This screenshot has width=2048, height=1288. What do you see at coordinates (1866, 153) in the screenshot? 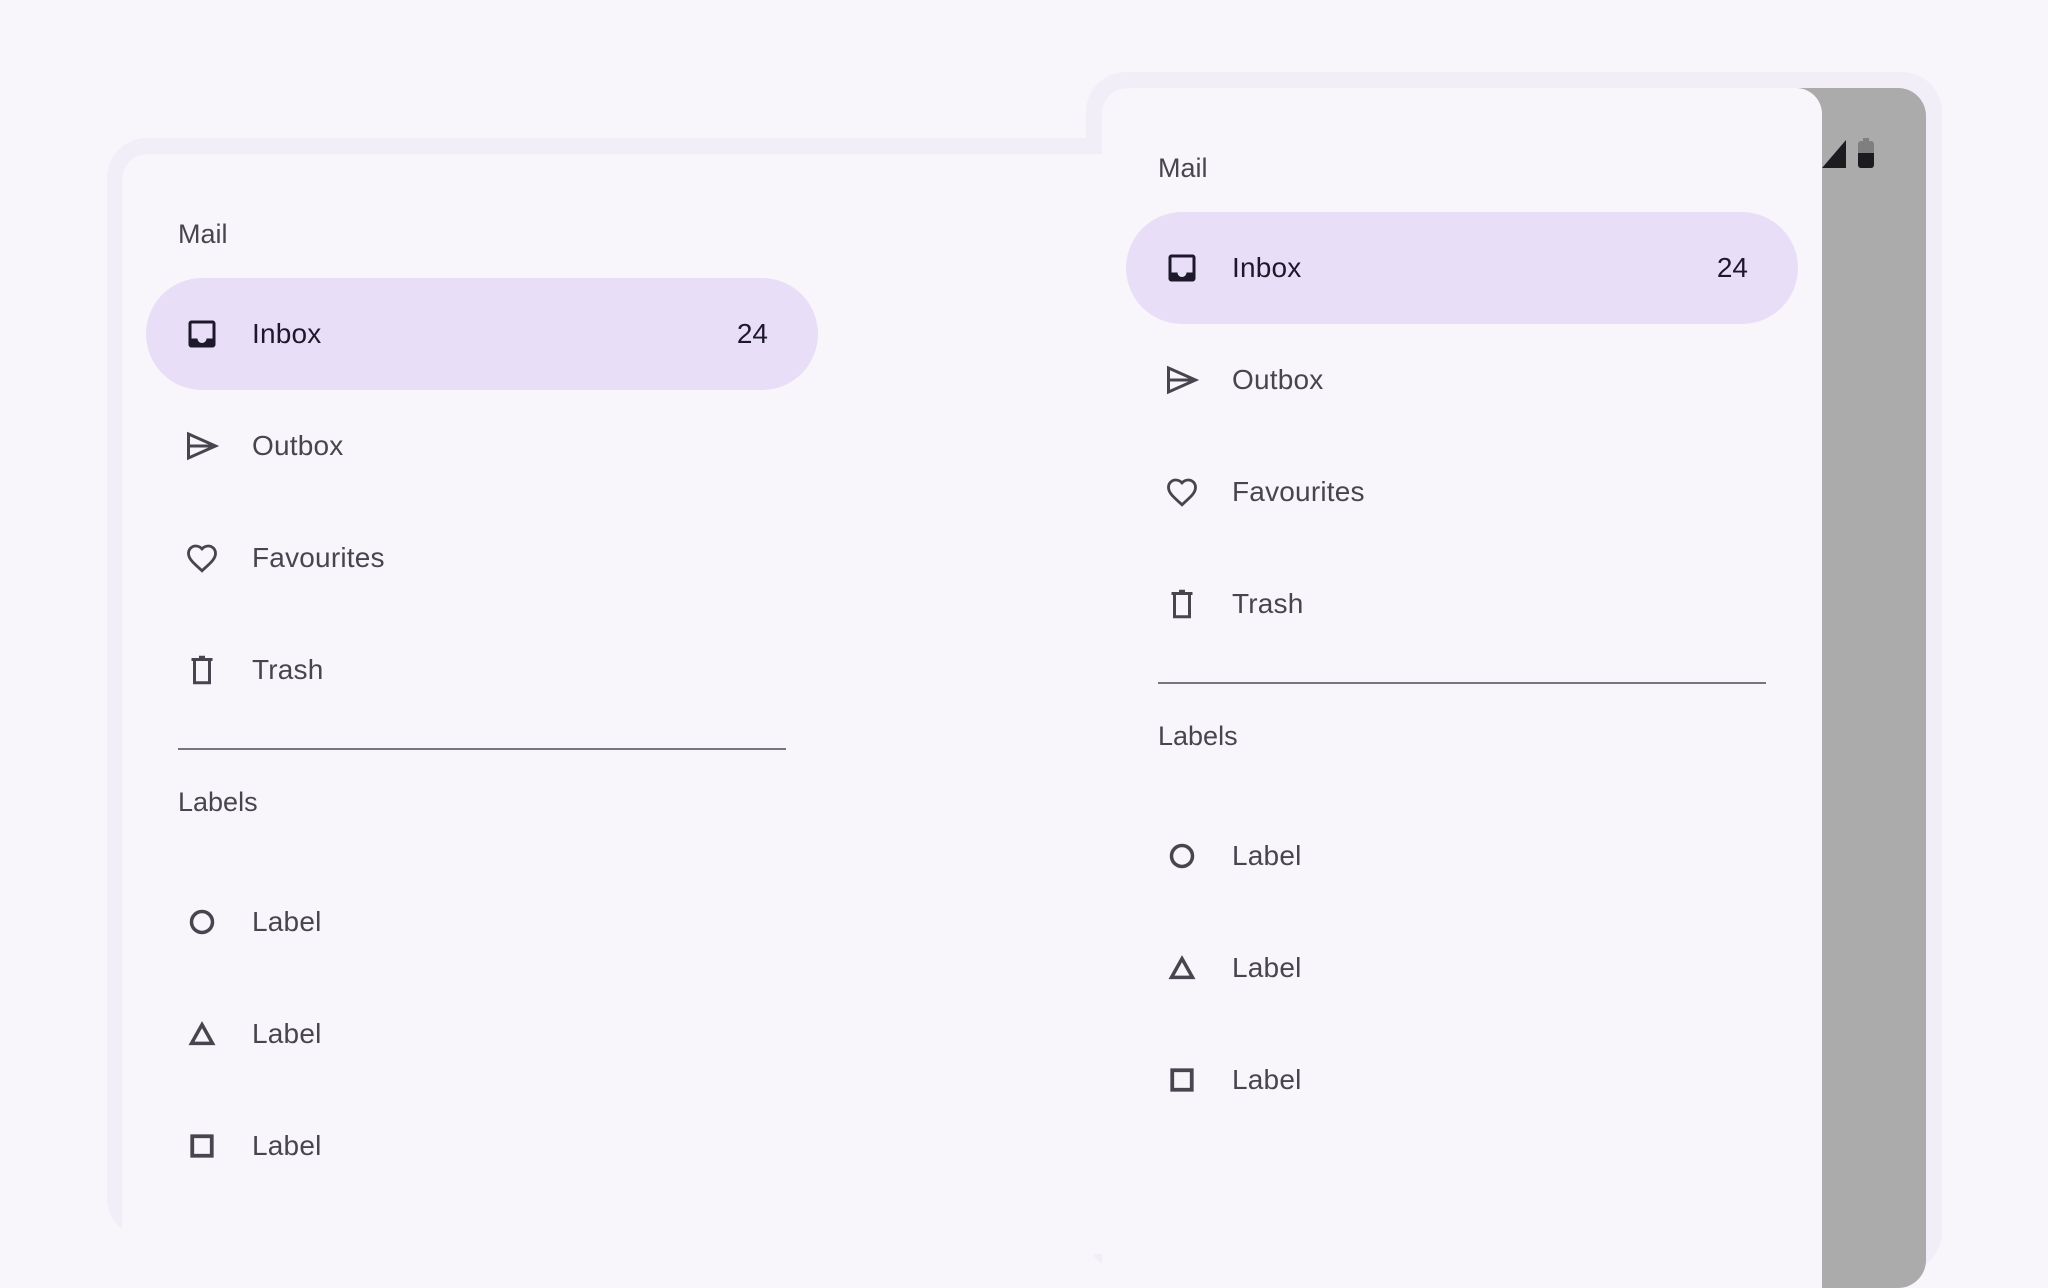
I see `battery-icon` at bounding box center [1866, 153].